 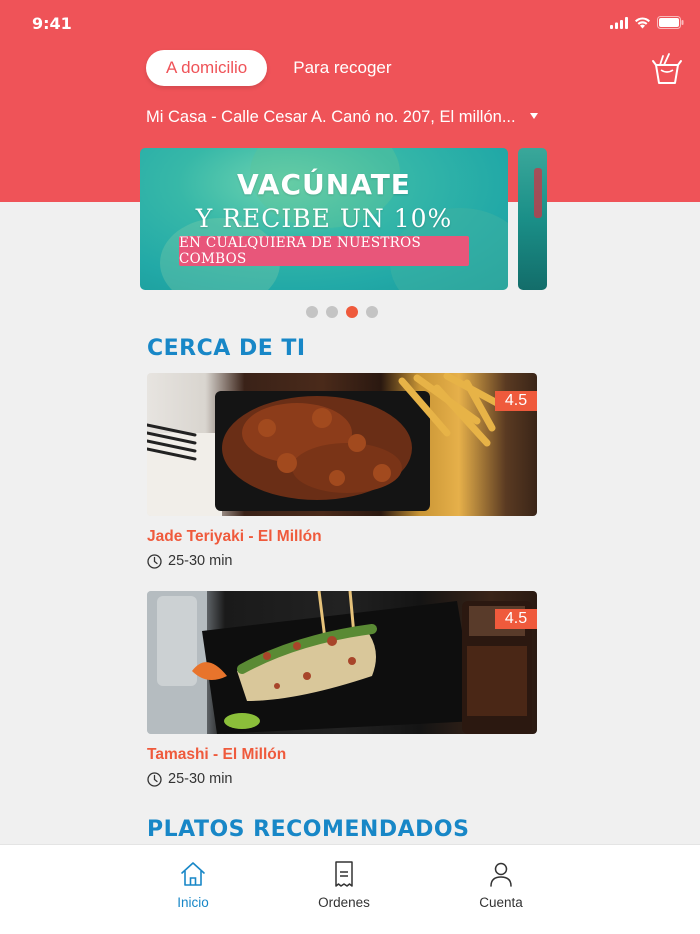 I want to click on delivery-mode-toggle: A domicilio Para recoger, so click(x=269, y=68).